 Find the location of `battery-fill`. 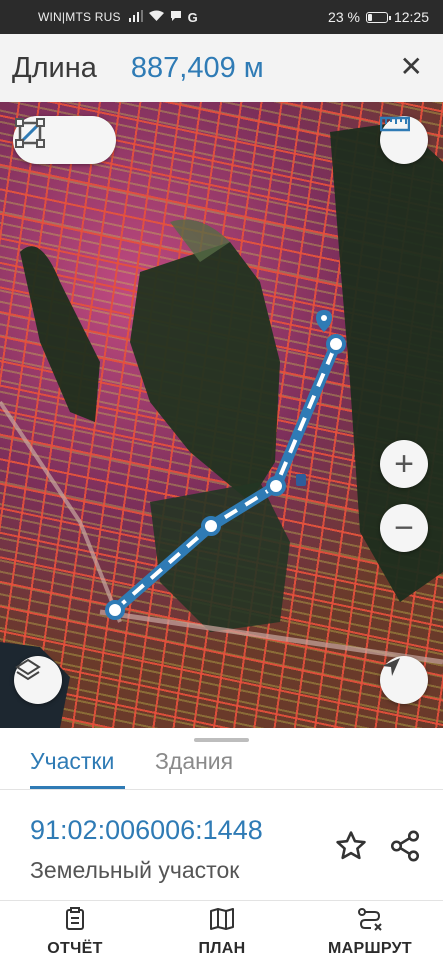

battery-fill is located at coordinates (369, 17).